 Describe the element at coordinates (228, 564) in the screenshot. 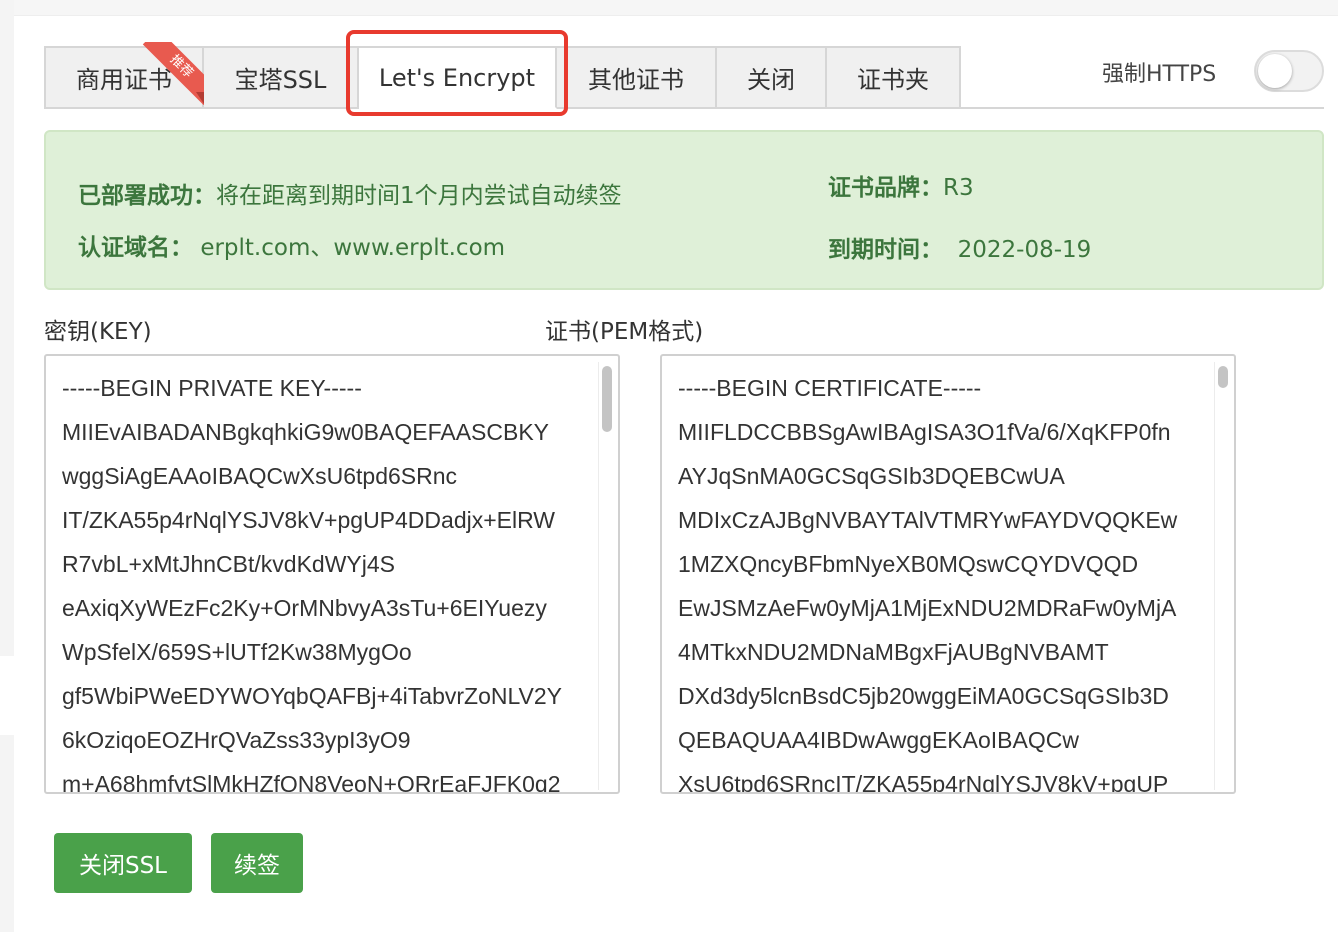

I see `key-line: R7vbL+xMtJhnCBt/kvdKdWYj4S` at that location.